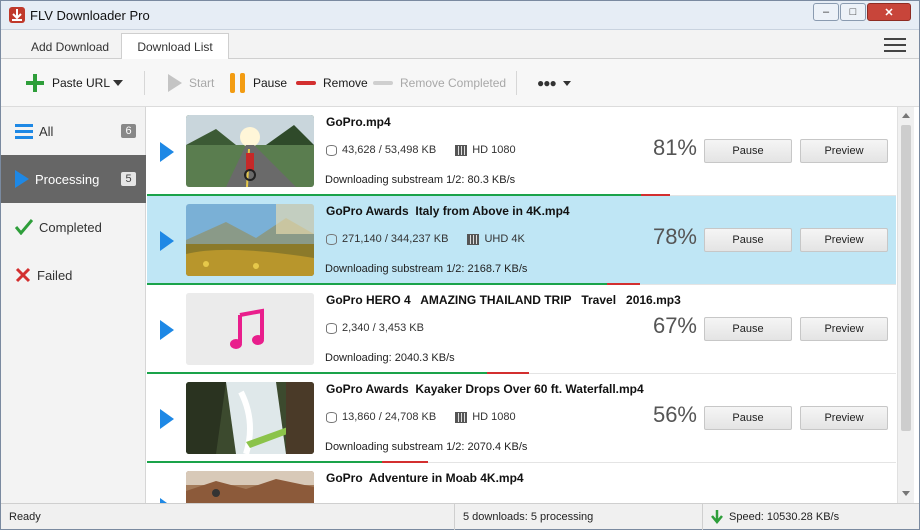 This screenshot has height=530, width=920. I want to click on progress-percent: 67%, so click(674, 325).